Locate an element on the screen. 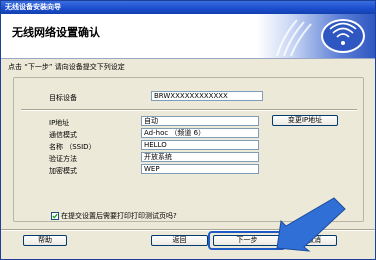 The height and width of the screenshot is (260, 376). arrow-pointer-icon is located at coordinates (311, 224).